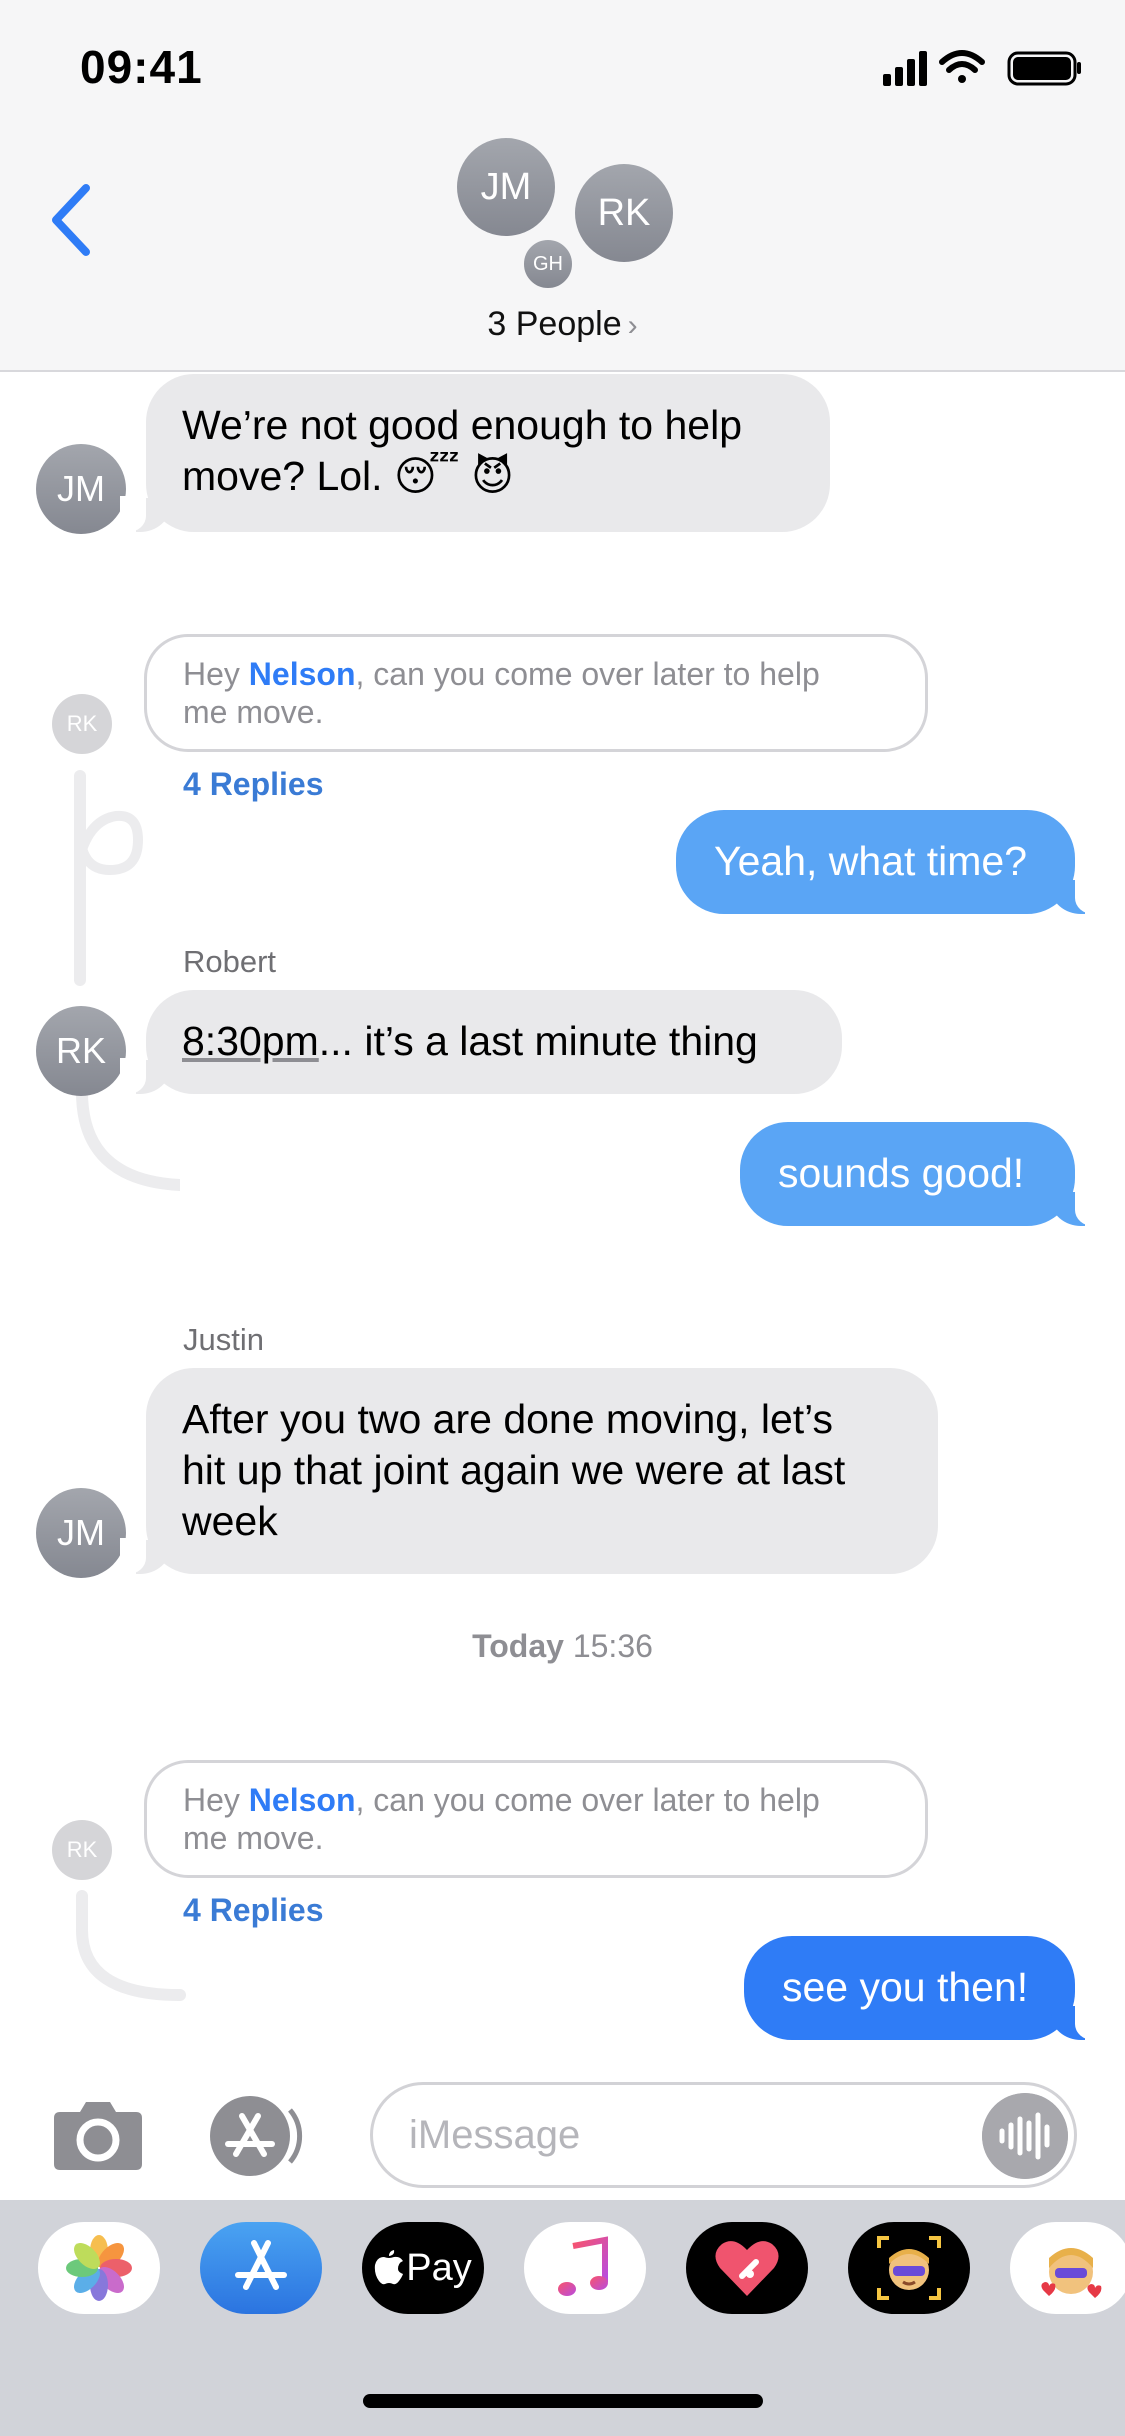 Image resolution: width=1125 pixels, height=2436 pixels. Describe the element at coordinates (348, 476) in the screenshot. I see `message-text: move? Lol. 😴 😈` at that location.